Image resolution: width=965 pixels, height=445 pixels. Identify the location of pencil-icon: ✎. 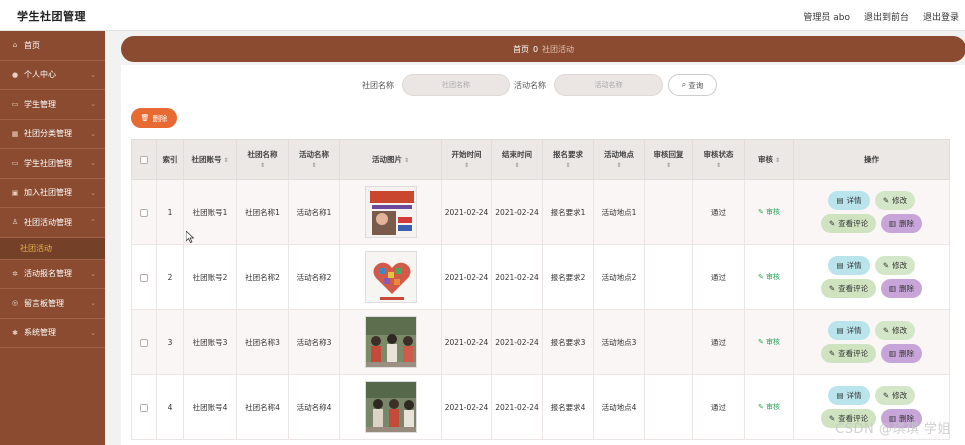
(760, 342).